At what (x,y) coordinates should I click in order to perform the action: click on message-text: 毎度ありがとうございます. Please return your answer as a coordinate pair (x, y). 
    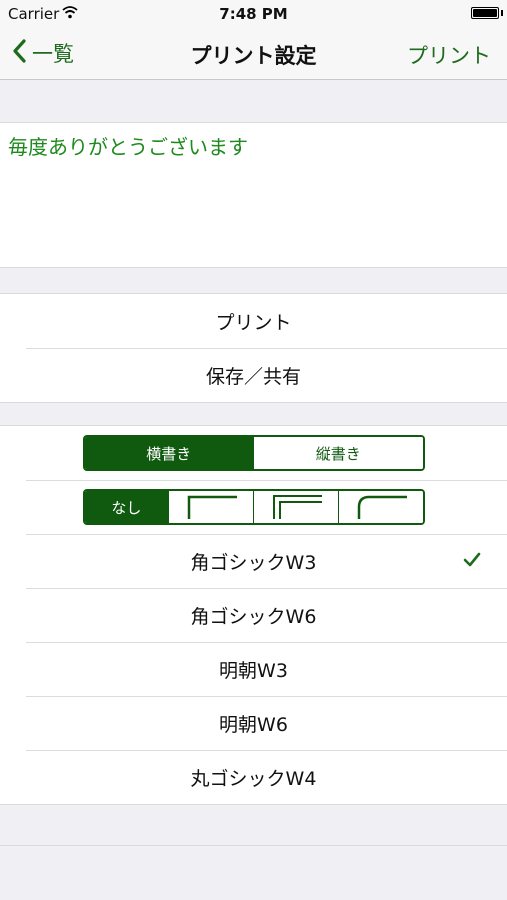
    Looking at the image, I should click on (128, 147).